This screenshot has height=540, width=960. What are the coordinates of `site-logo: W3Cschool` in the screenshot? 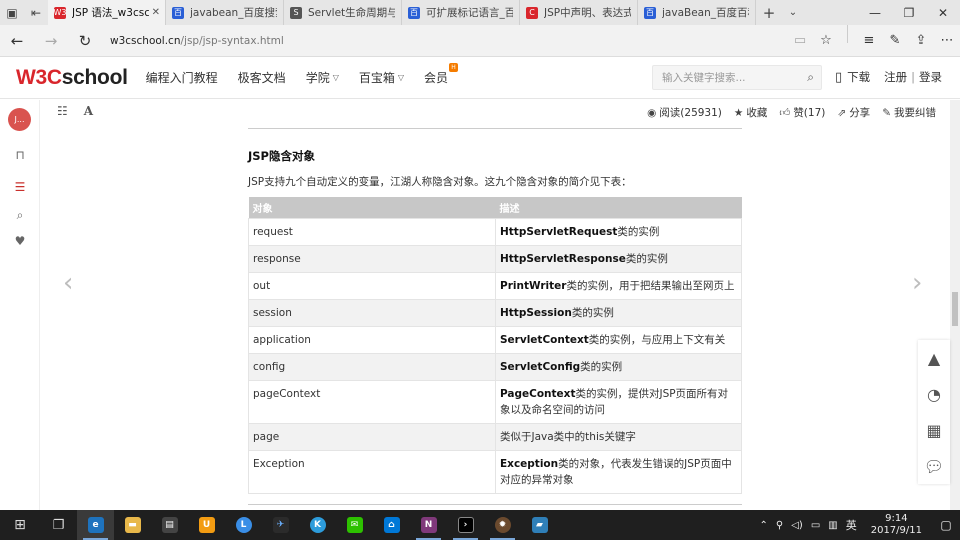 It's located at (72, 78).